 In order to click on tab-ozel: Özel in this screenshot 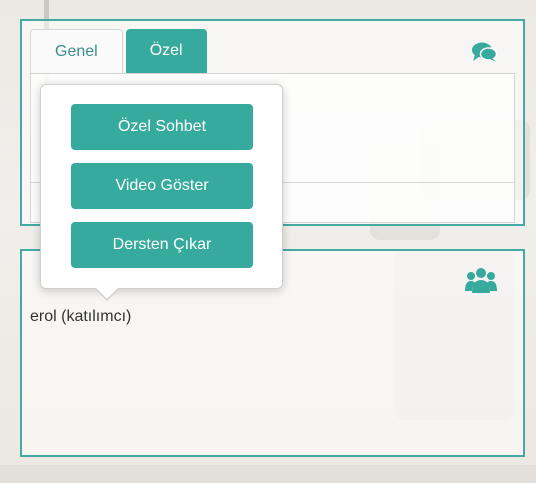, I will do `click(166, 51)`.